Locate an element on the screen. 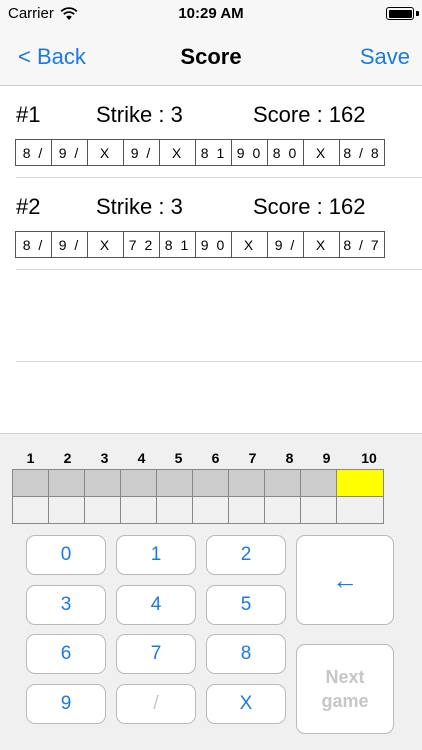  key-5: 5 is located at coordinates (246, 605).